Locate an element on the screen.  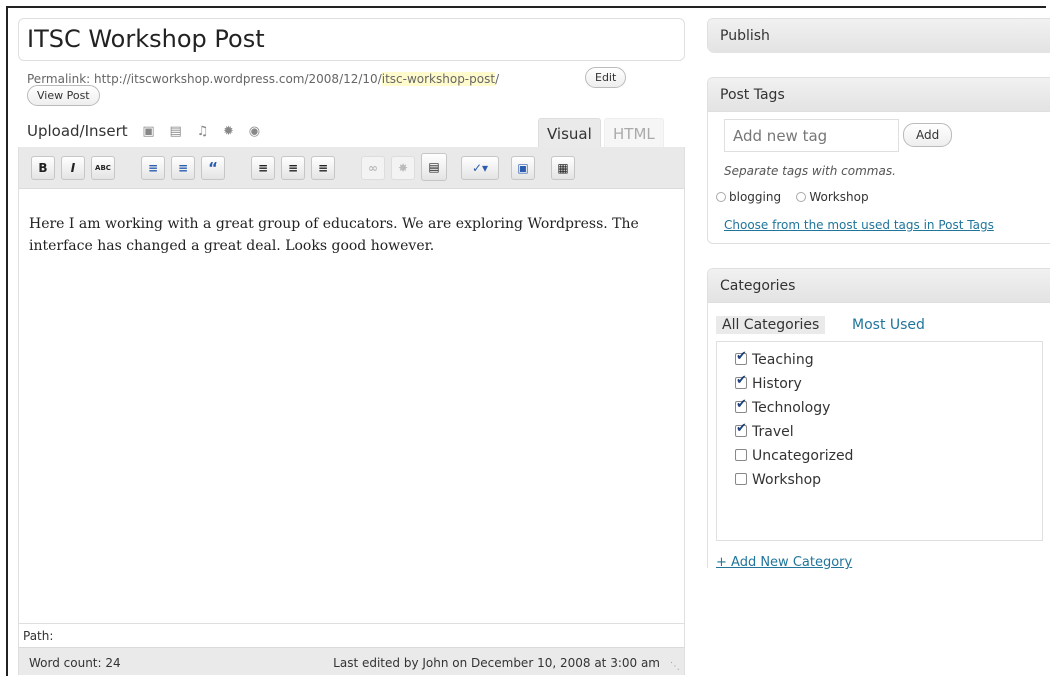
kitchen-sink-icon: ▦ is located at coordinates (563, 168).